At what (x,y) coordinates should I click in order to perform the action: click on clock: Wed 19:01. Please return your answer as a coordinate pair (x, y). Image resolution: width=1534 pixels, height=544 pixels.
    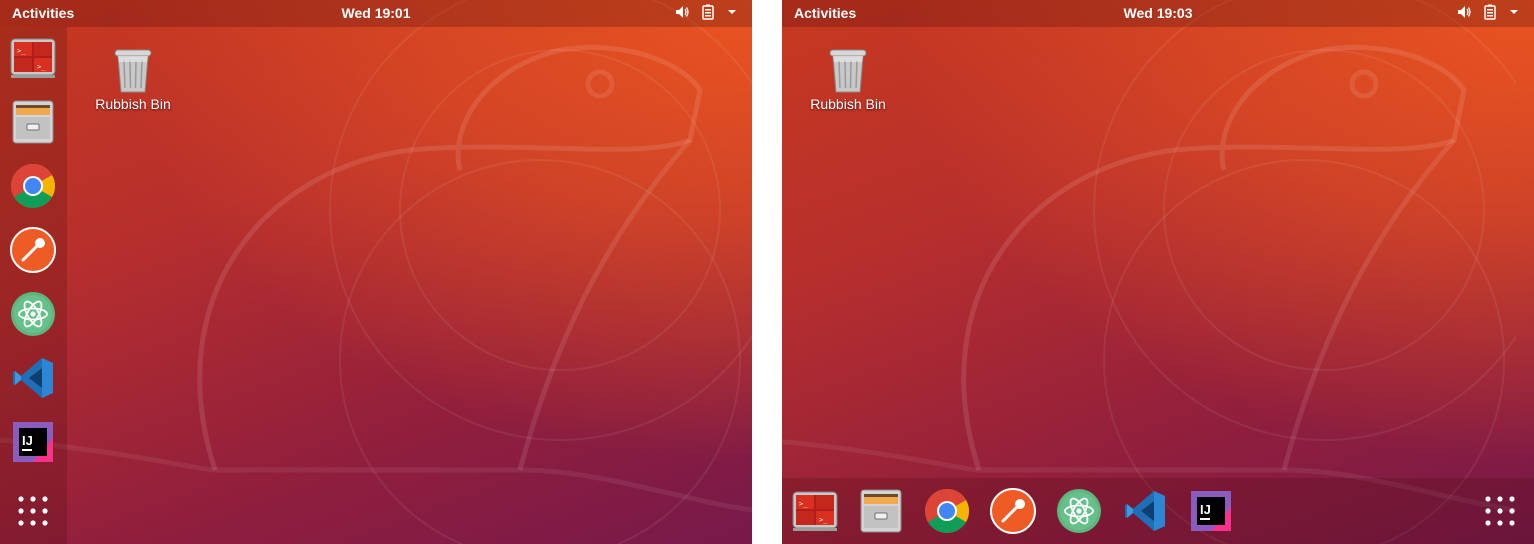
    Looking at the image, I should click on (376, 13).